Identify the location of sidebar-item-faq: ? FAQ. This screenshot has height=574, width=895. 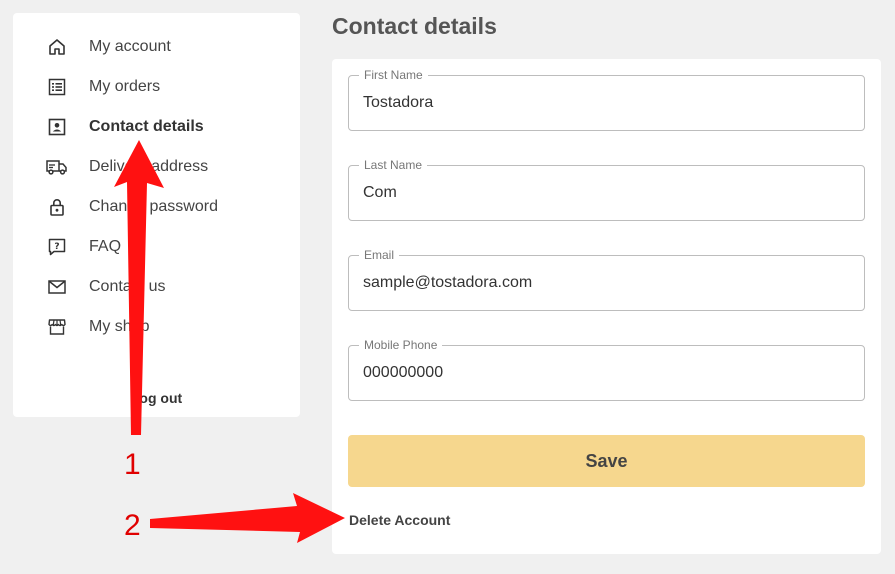
(156, 247).